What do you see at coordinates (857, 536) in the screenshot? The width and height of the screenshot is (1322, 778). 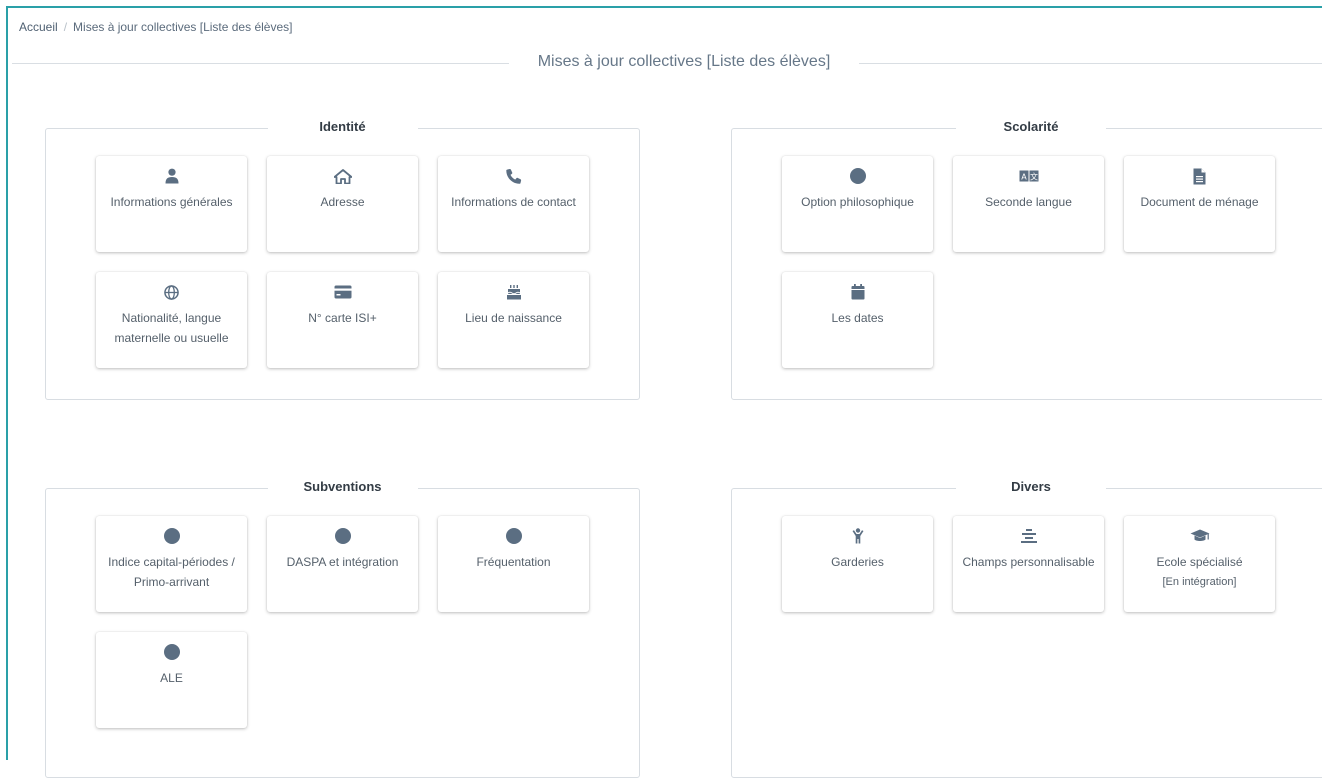 I see `child-icon` at bounding box center [857, 536].